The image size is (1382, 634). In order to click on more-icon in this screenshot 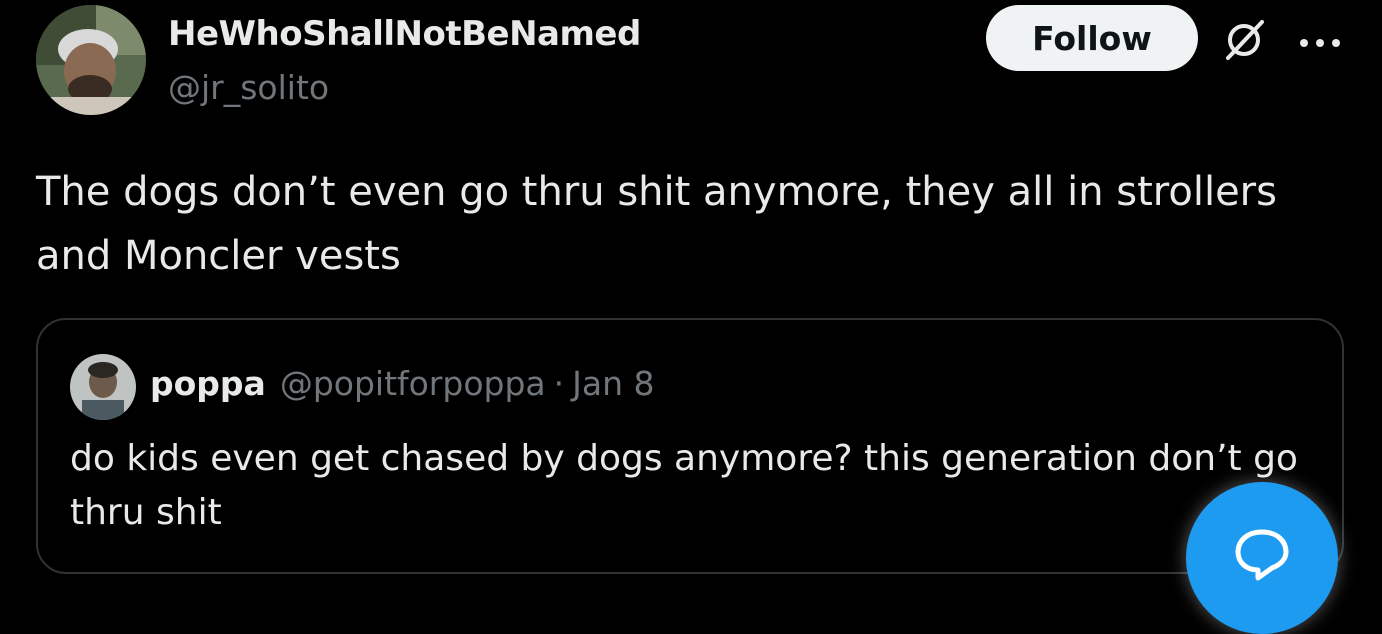, I will do `click(1320, 40)`.